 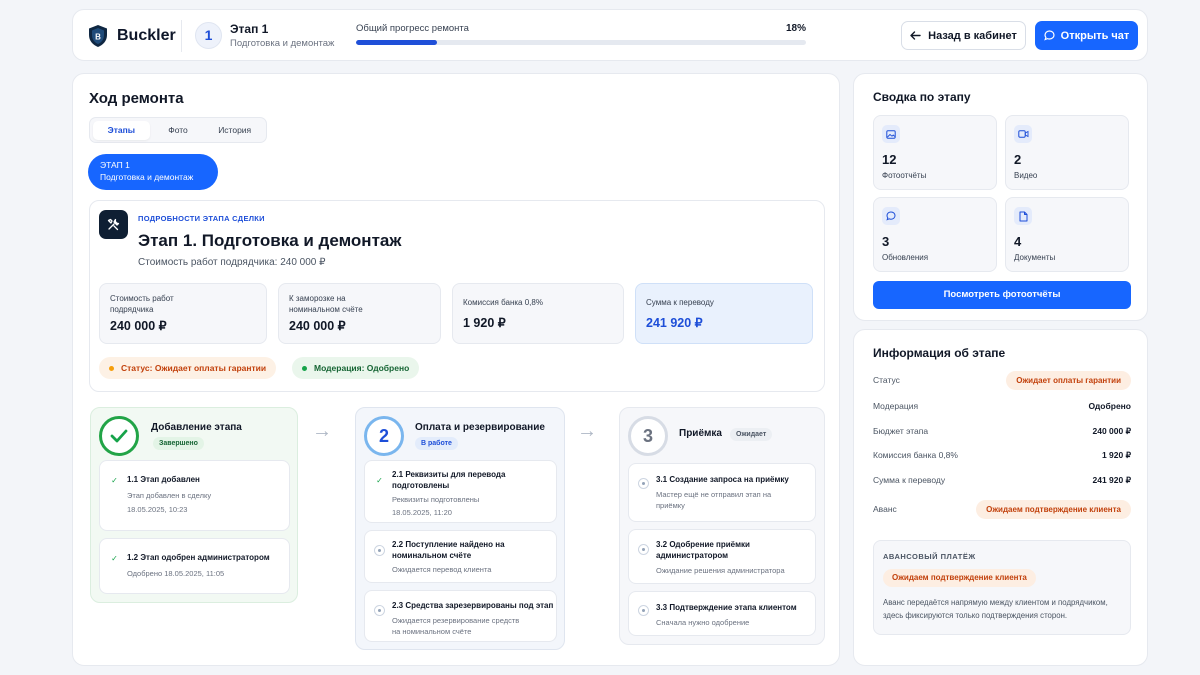 What do you see at coordinates (436, 499) in the screenshot?
I see `step-subtitle: Реквизиты подготовлены` at bounding box center [436, 499].